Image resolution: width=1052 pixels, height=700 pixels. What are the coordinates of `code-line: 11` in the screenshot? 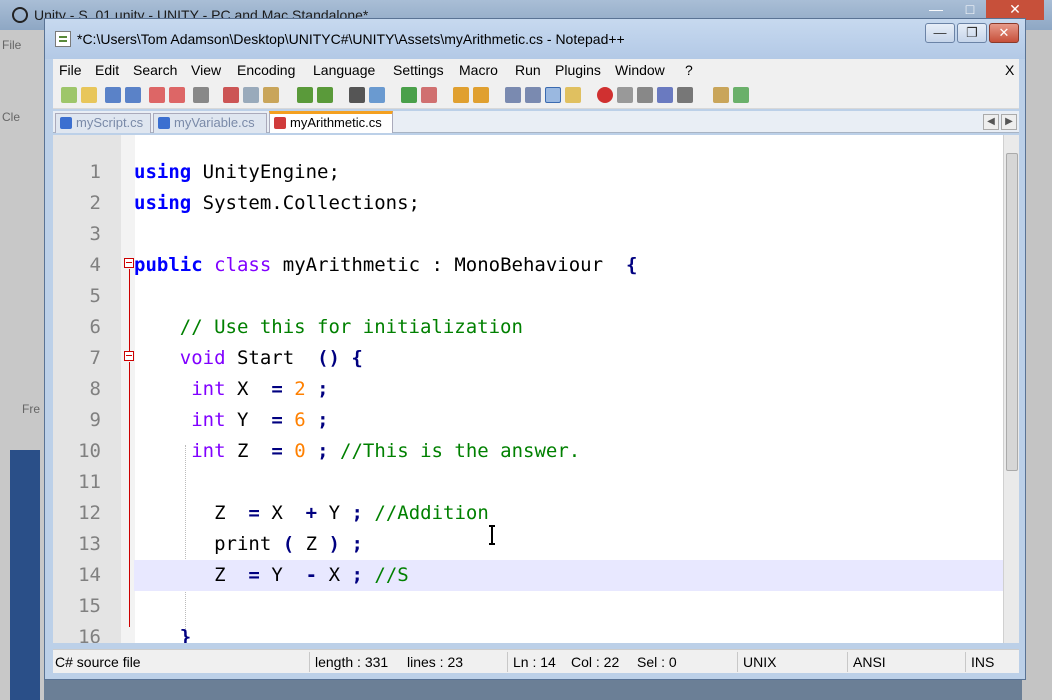 It's located at (528, 482).